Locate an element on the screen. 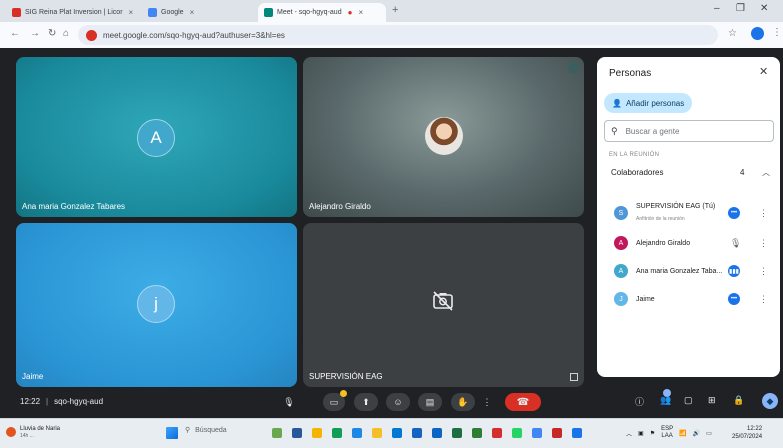  forward-icon: → is located at coordinates (35, 33).